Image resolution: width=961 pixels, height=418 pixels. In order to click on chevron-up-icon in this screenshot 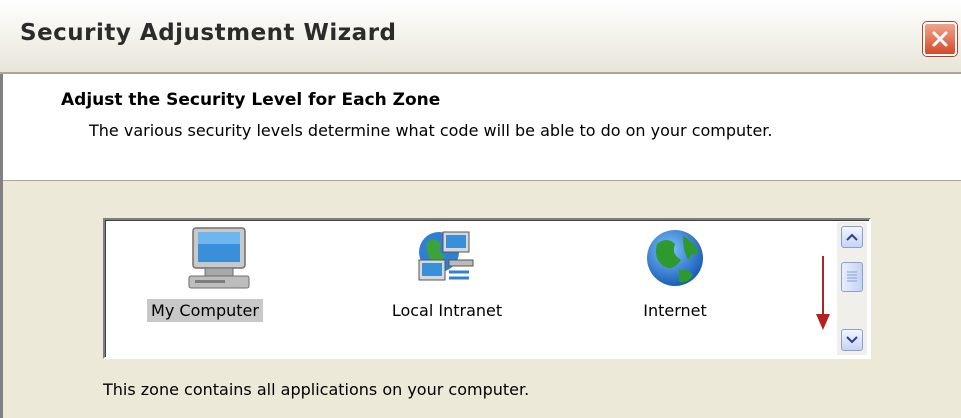, I will do `click(852, 237)`.